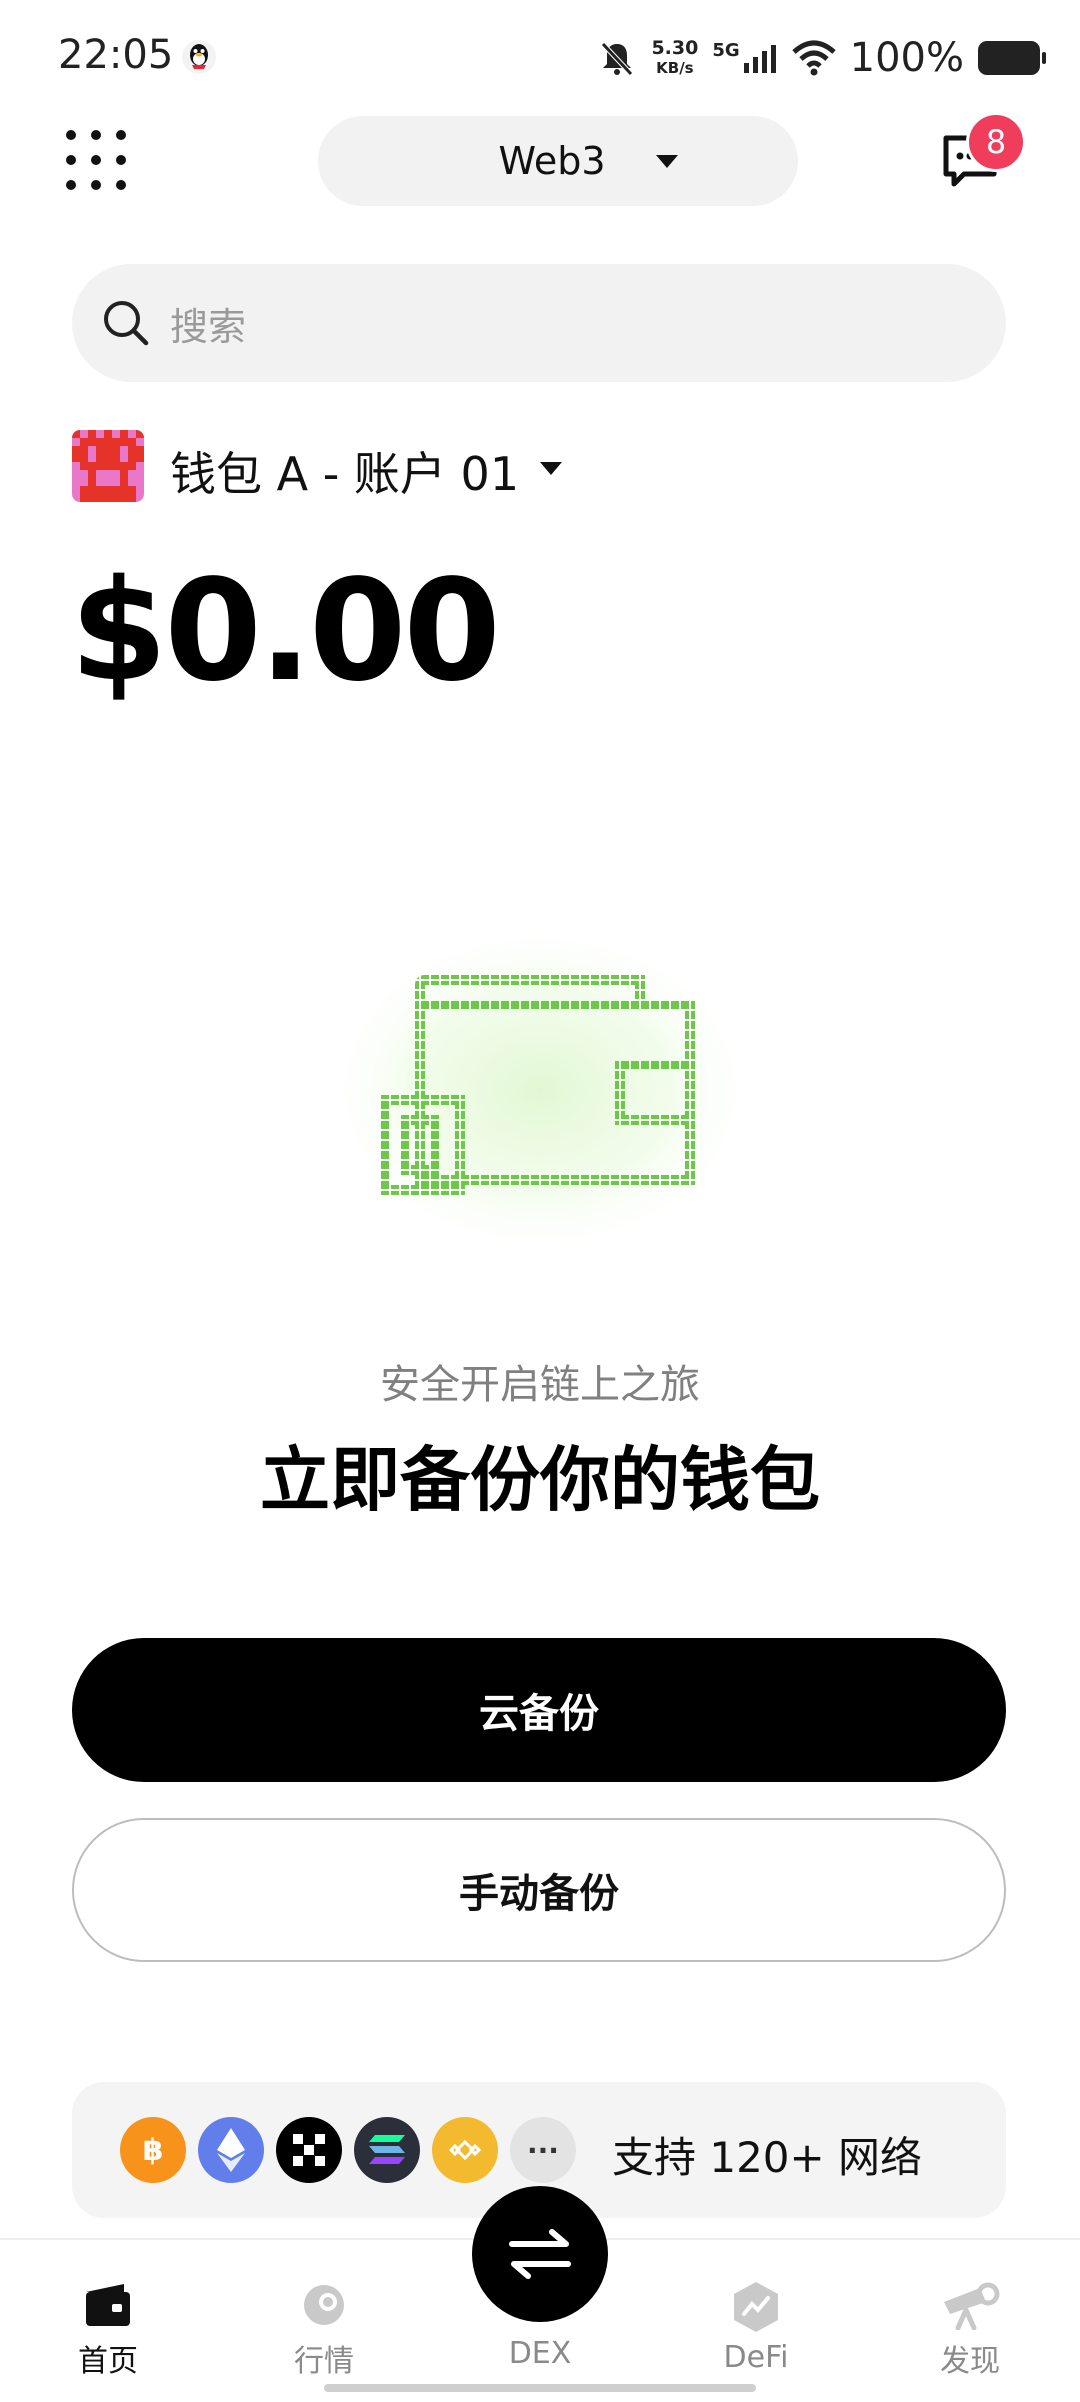  Describe the element at coordinates (666, 161) in the screenshot. I see `chevron-down-icon` at that location.